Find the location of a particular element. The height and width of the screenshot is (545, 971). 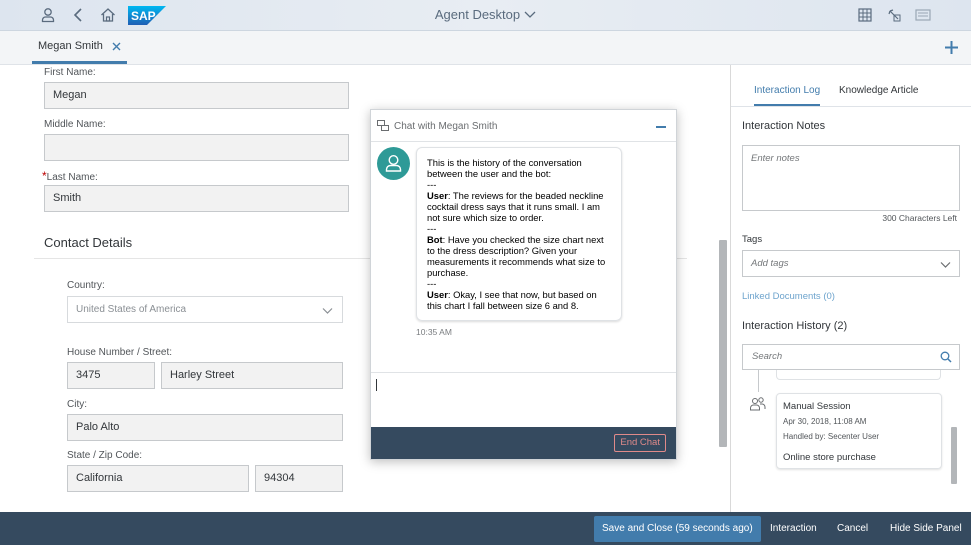

app-title: Agent Desktop is located at coordinates (485, 14).